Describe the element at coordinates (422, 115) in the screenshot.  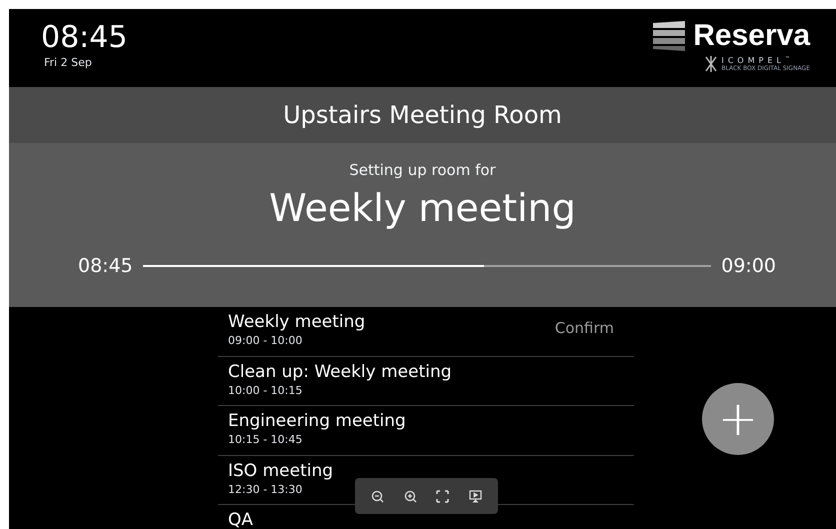
I see `room-name: Upstairs Meeting Room` at that location.